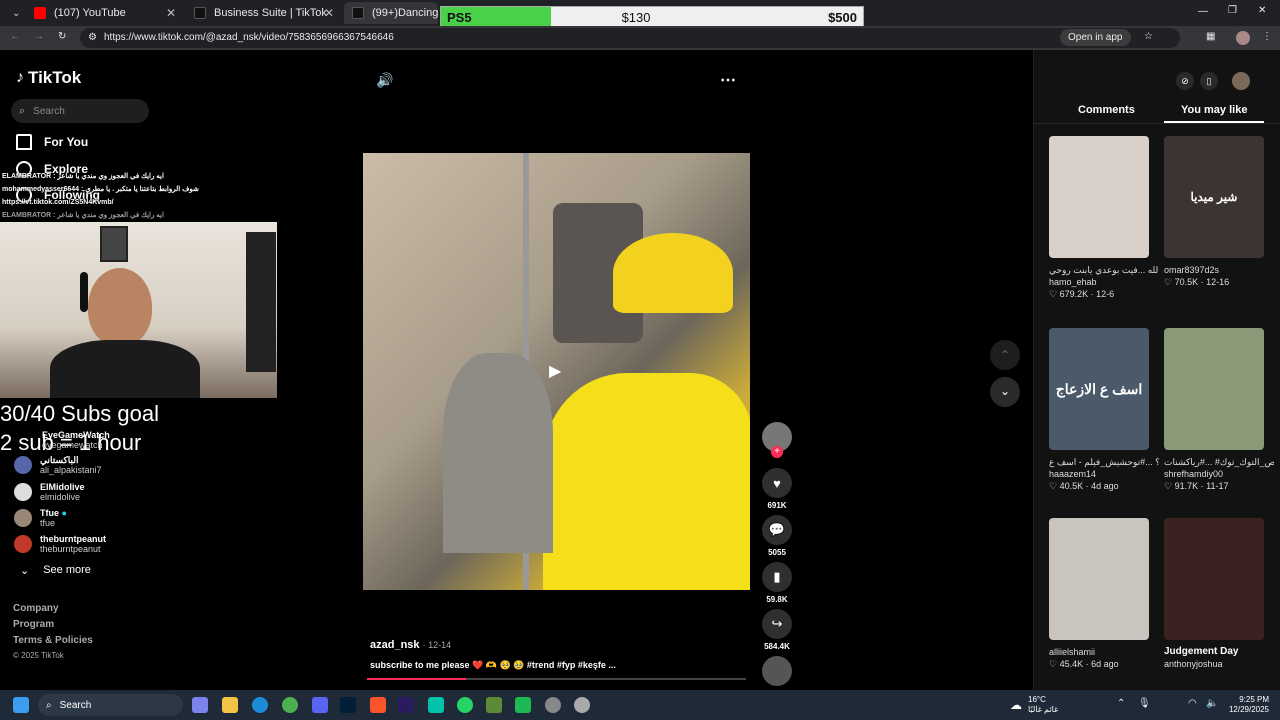 The width and height of the screenshot is (1280, 720). What do you see at coordinates (1262, 10) in the screenshot?
I see `close-window-icon: ✕` at bounding box center [1262, 10].